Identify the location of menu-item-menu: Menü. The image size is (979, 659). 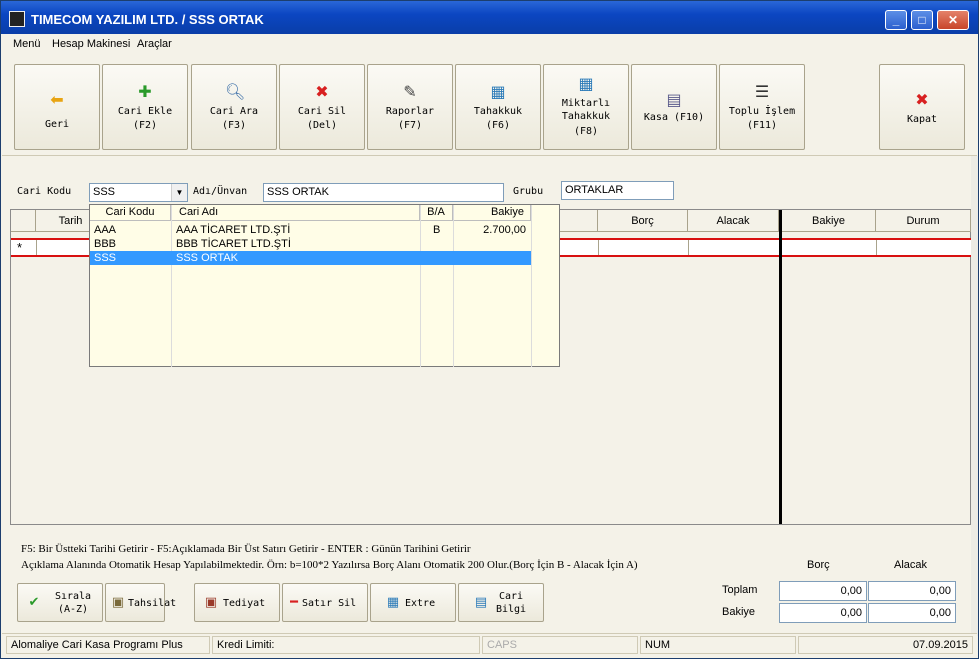
(27, 44).